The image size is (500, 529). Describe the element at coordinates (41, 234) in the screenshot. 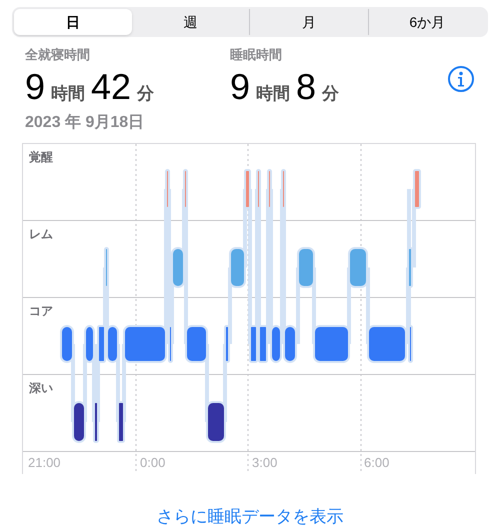

I see `stage-label: レム` at that location.